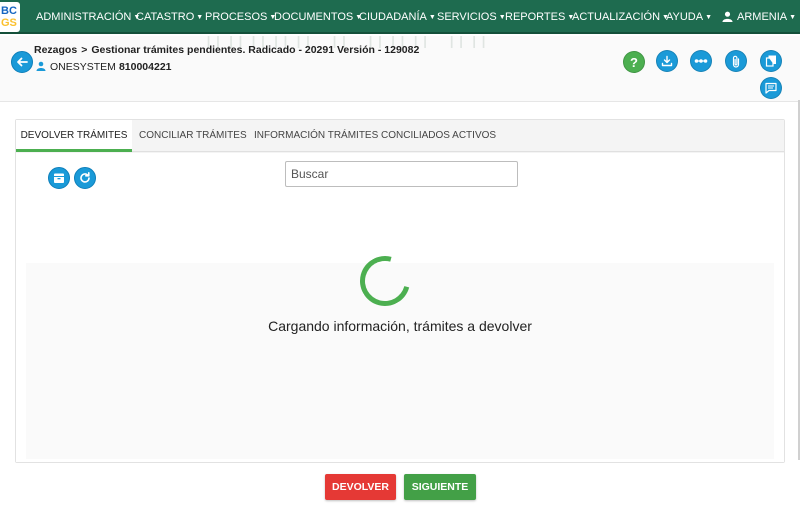 Image resolution: width=800 pixels, height=505 pixels. I want to click on back-button, so click(22, 62).